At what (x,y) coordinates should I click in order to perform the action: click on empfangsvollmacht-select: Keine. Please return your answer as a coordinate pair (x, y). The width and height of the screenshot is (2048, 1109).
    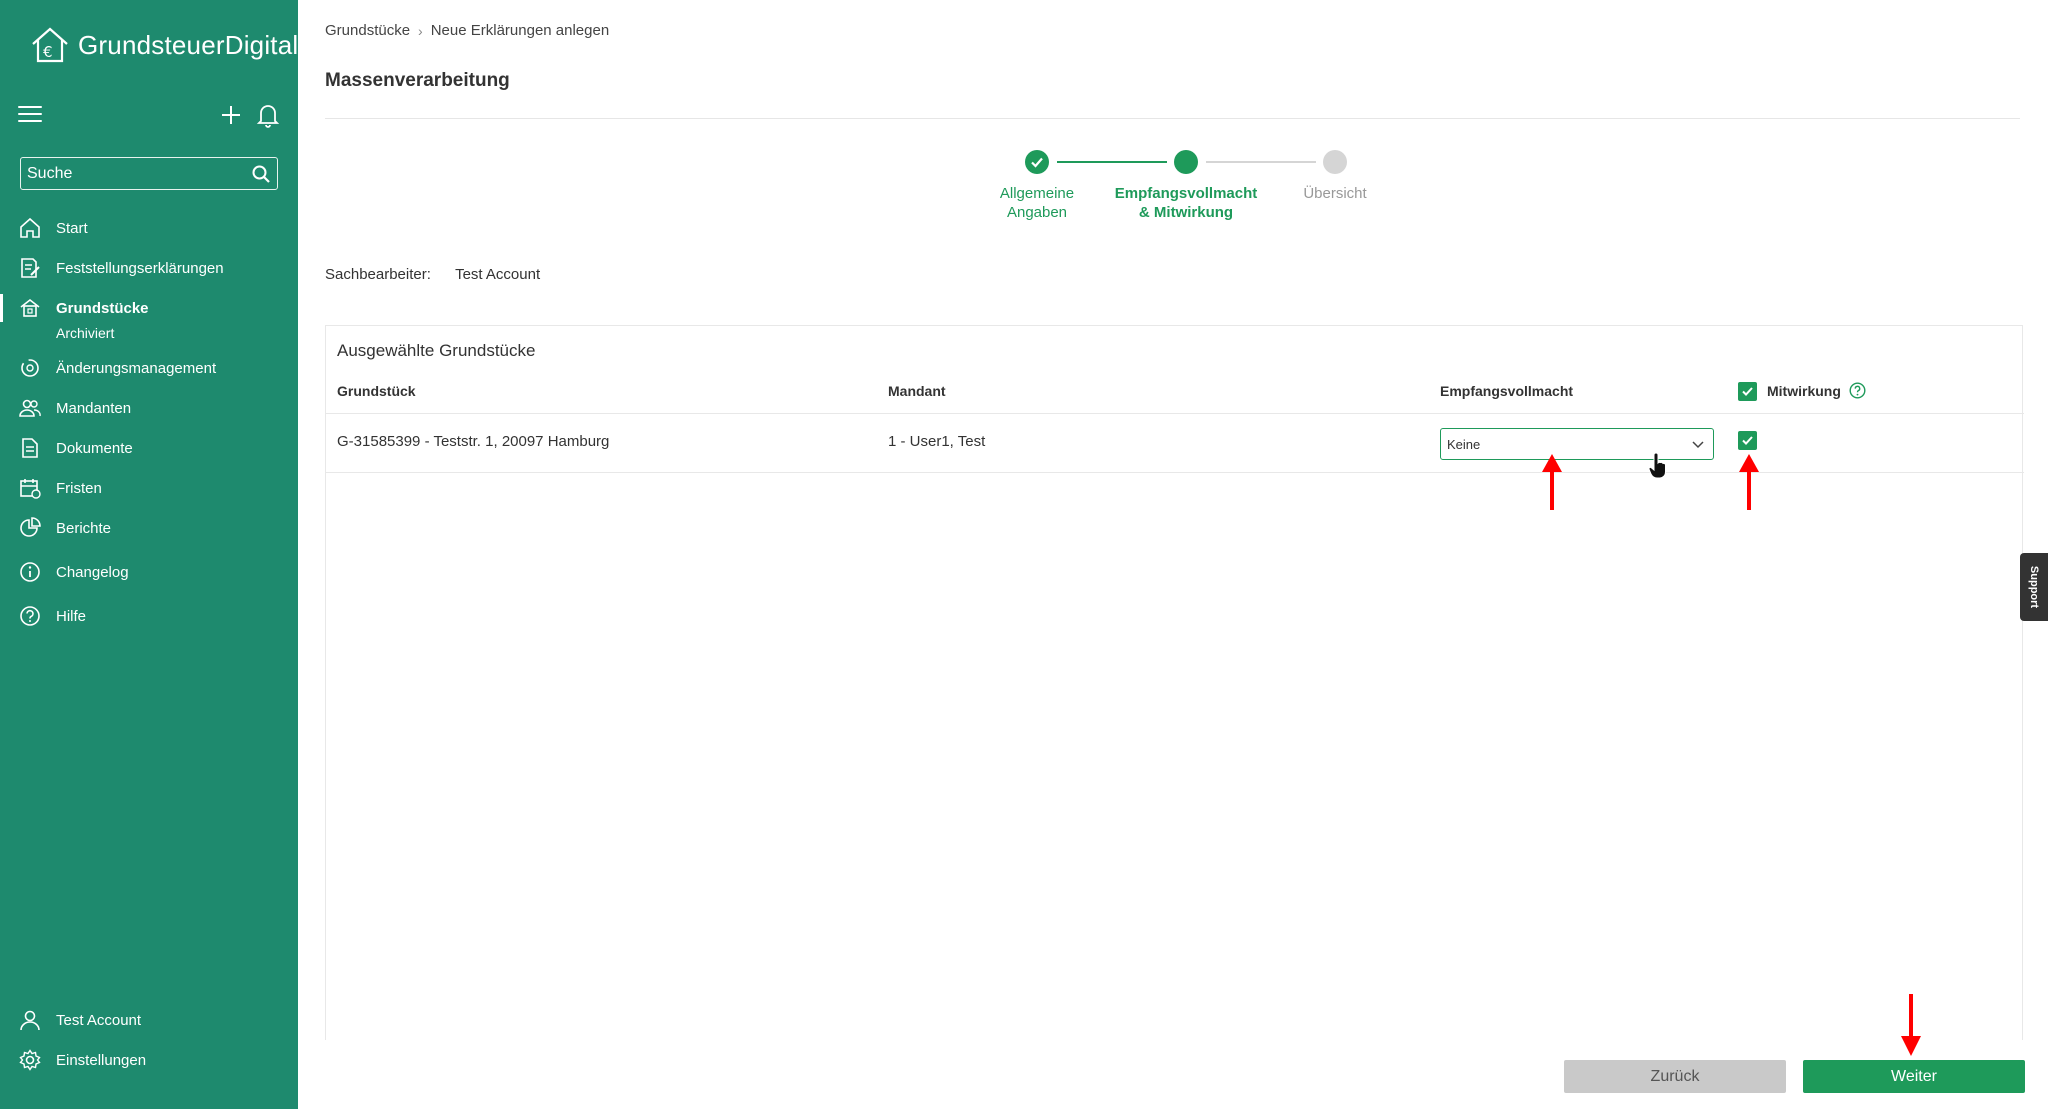
    Looking at the image, I should click on (1577, 444).